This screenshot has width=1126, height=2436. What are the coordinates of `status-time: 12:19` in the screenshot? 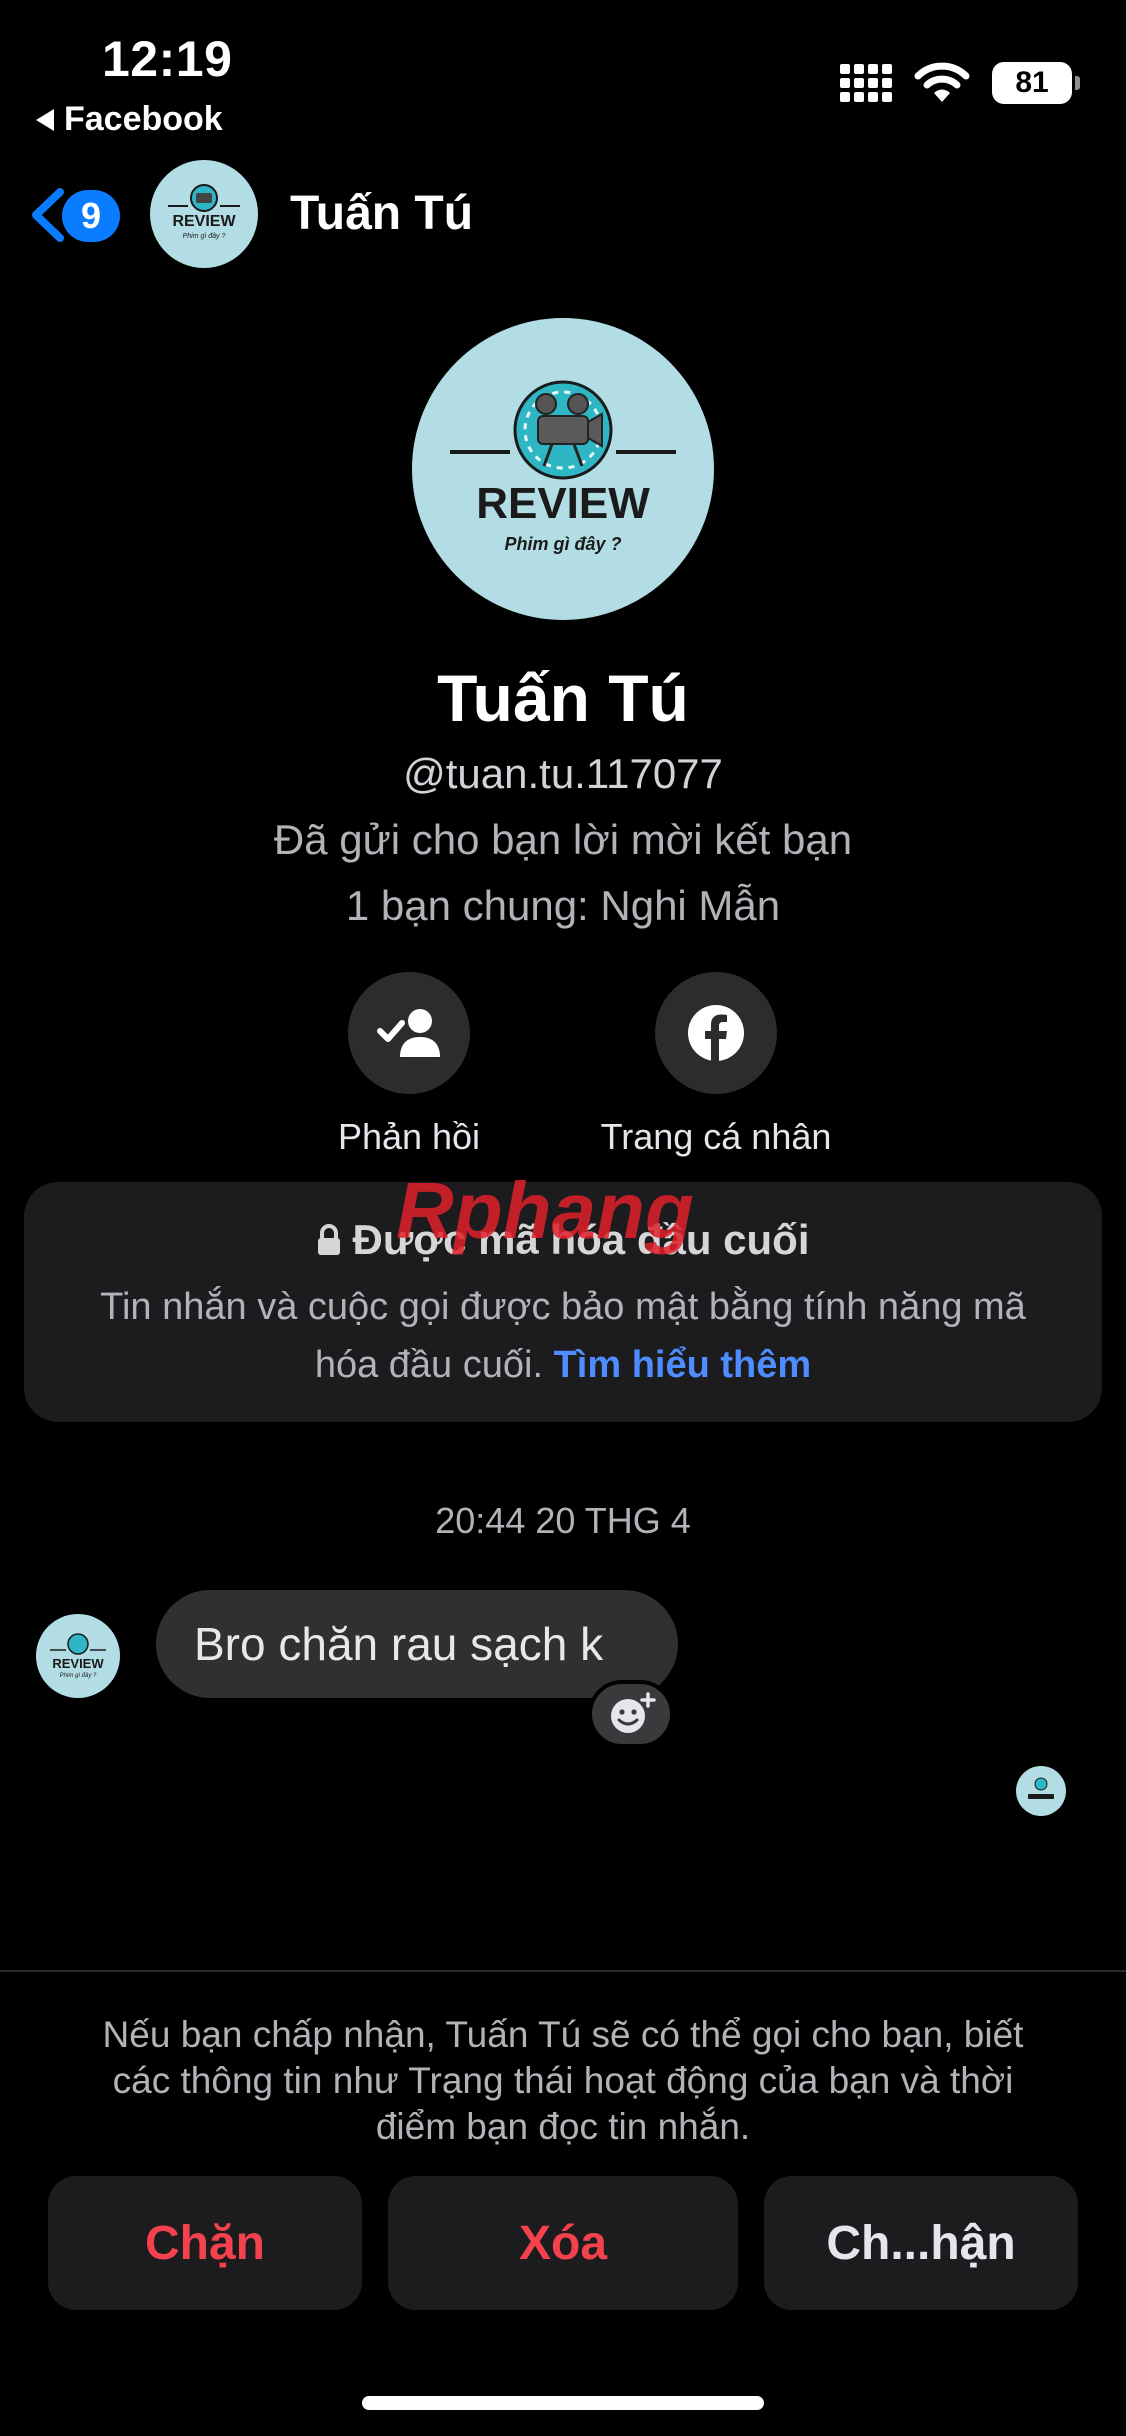 It's located at (167, 59).